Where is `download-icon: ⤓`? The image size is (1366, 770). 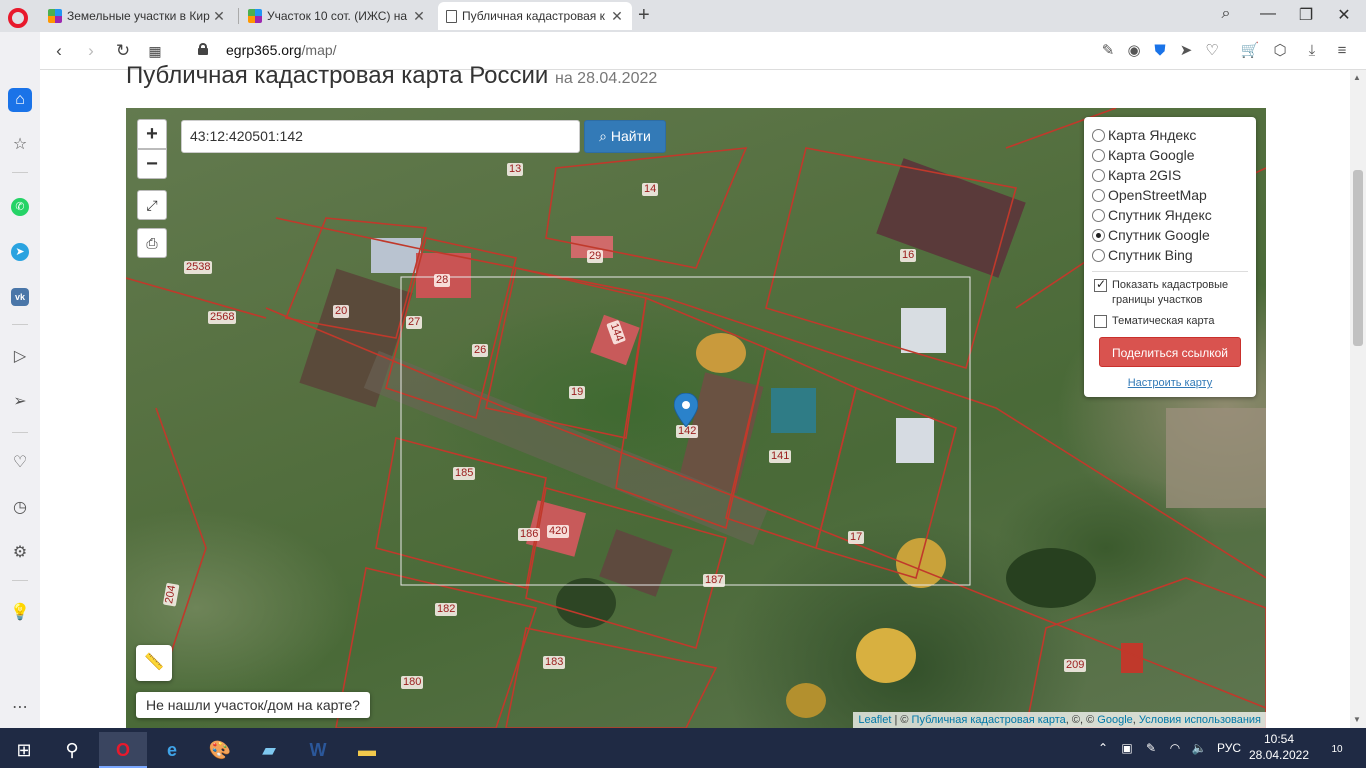
download-icon: ⤓ is located at coordinates (1312, 51).